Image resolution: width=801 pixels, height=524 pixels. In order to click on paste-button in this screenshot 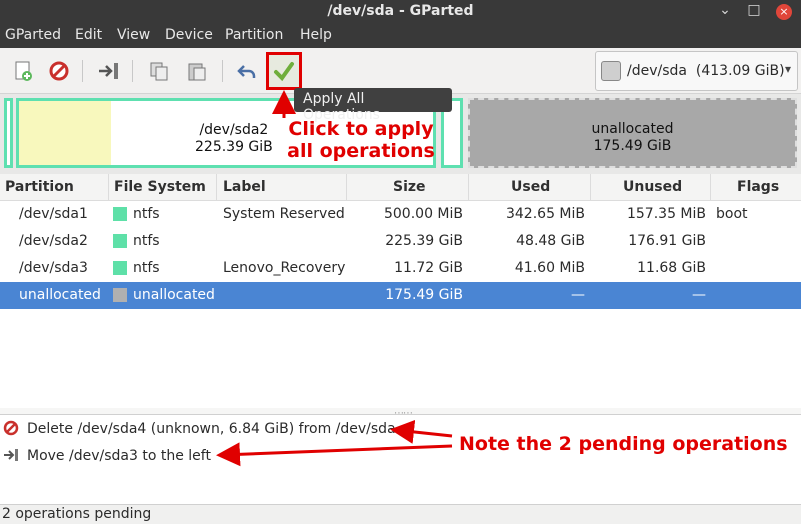, I will do `click(197, 71)`.